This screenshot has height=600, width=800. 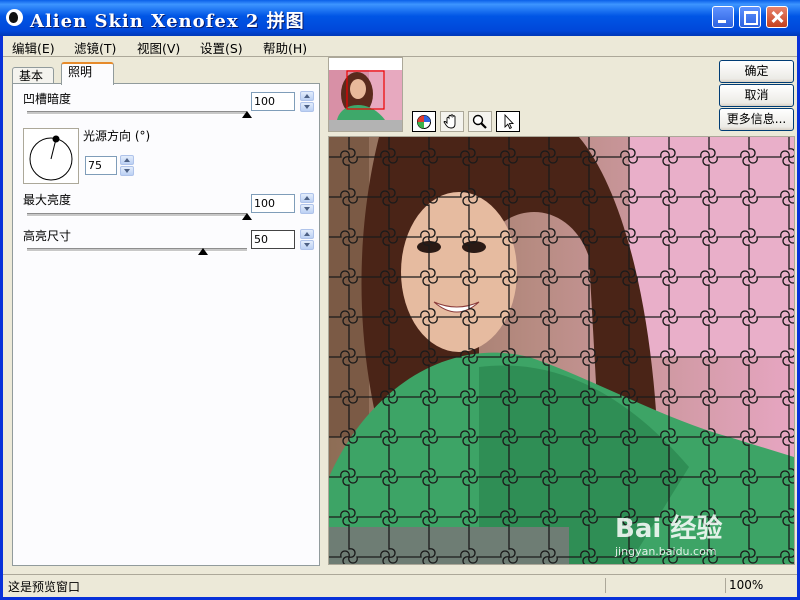 I want to click on alien-head-icon, so click(x=14, y=17).